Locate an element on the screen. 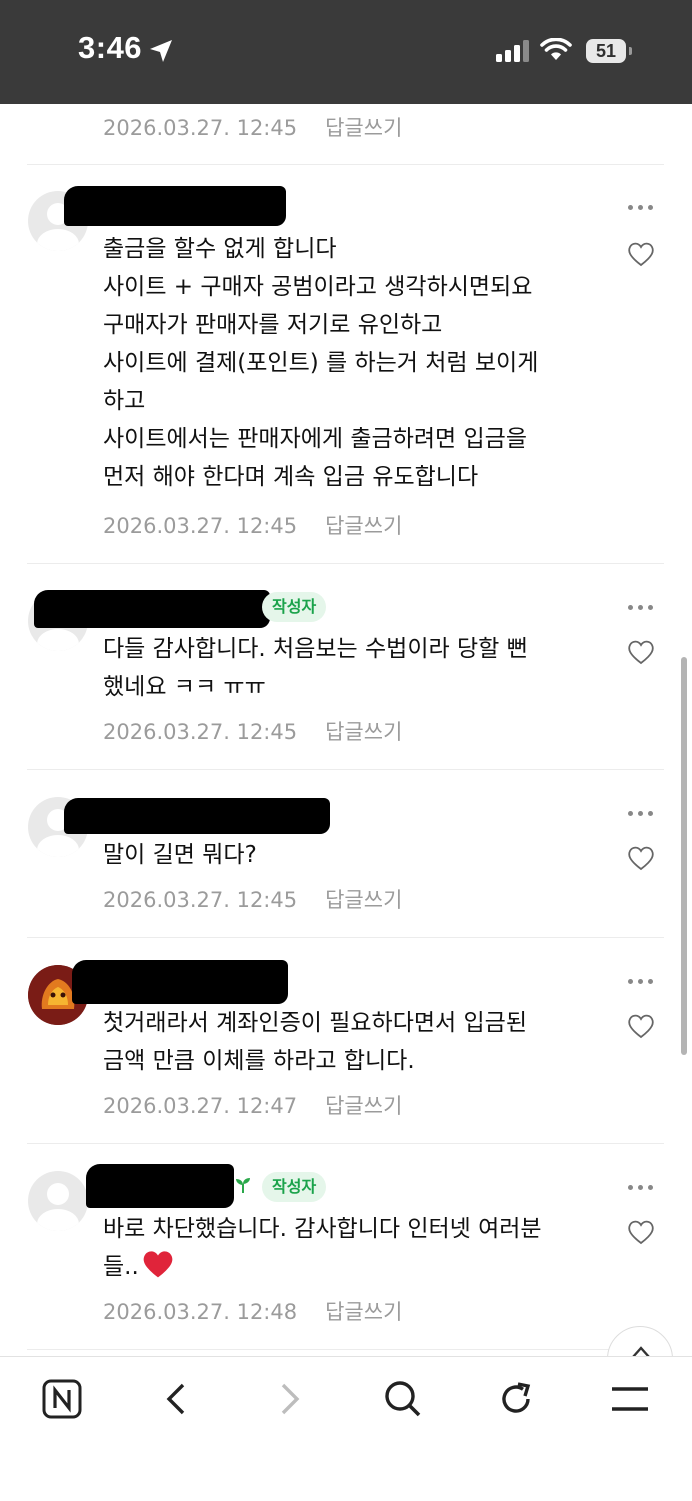 This screenshot has width=692, height=1501. refresh-icon is located at coordinates (516, 1397).